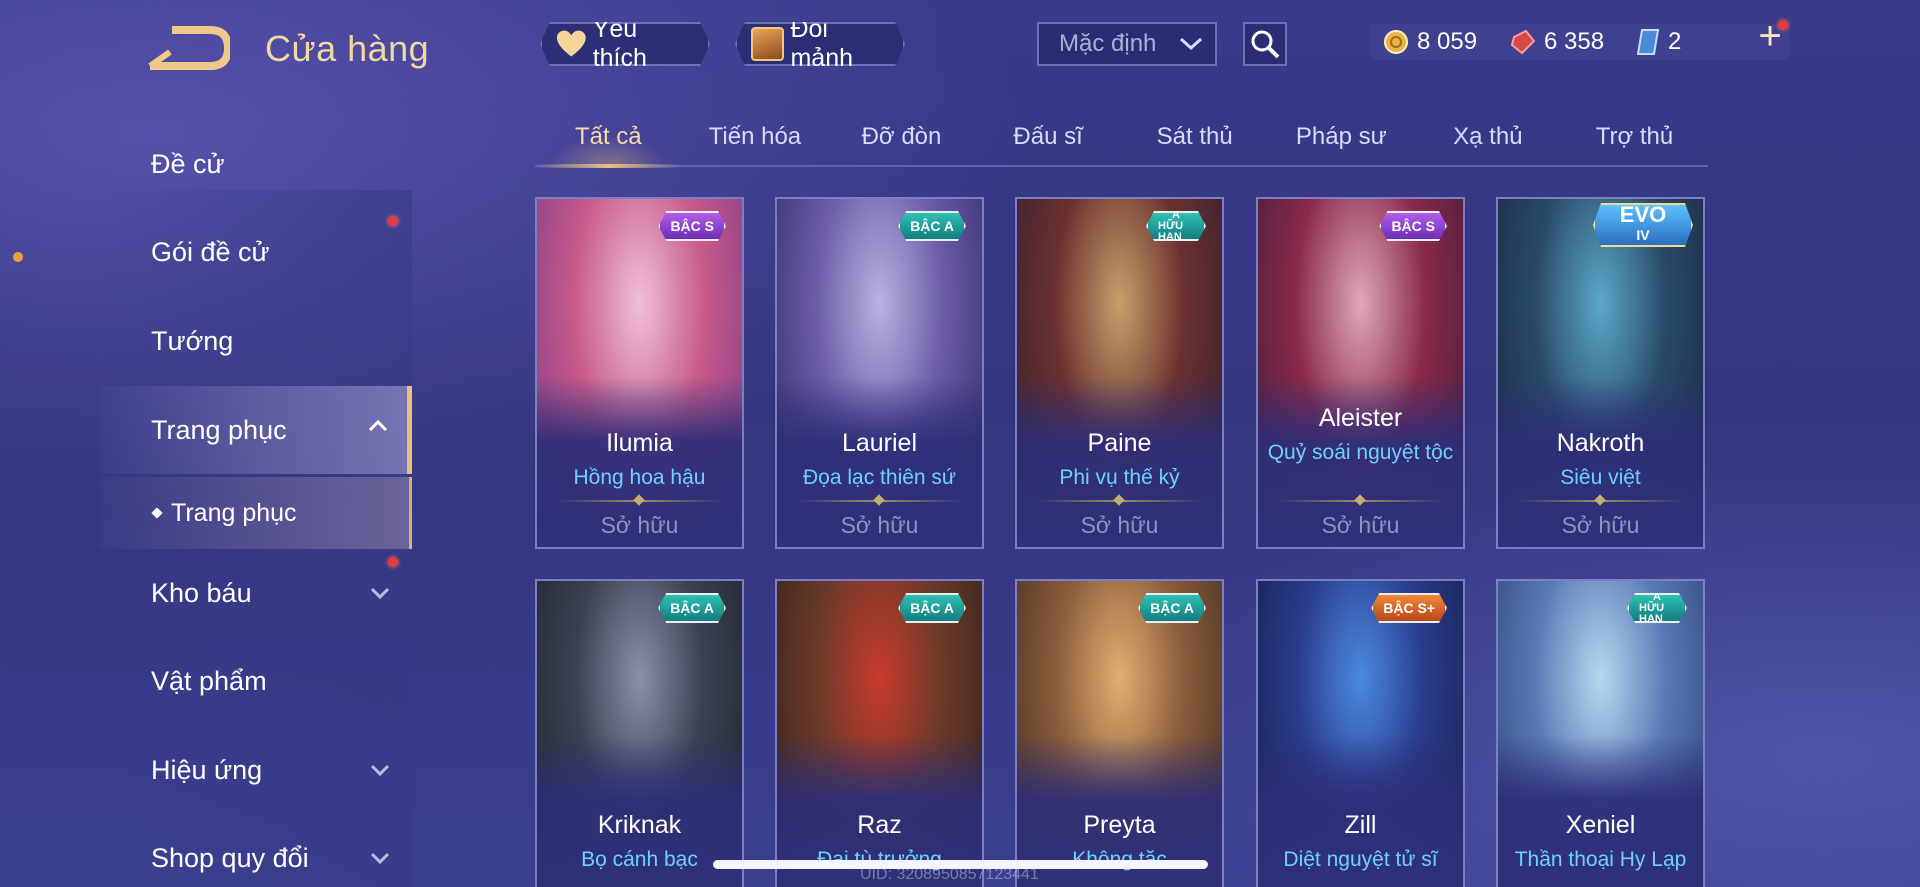  What do you see at coordinates (755, 140) in the screenshot?
I see `tab-evolution: Tiến hóa` at bounding box center [755, 140].